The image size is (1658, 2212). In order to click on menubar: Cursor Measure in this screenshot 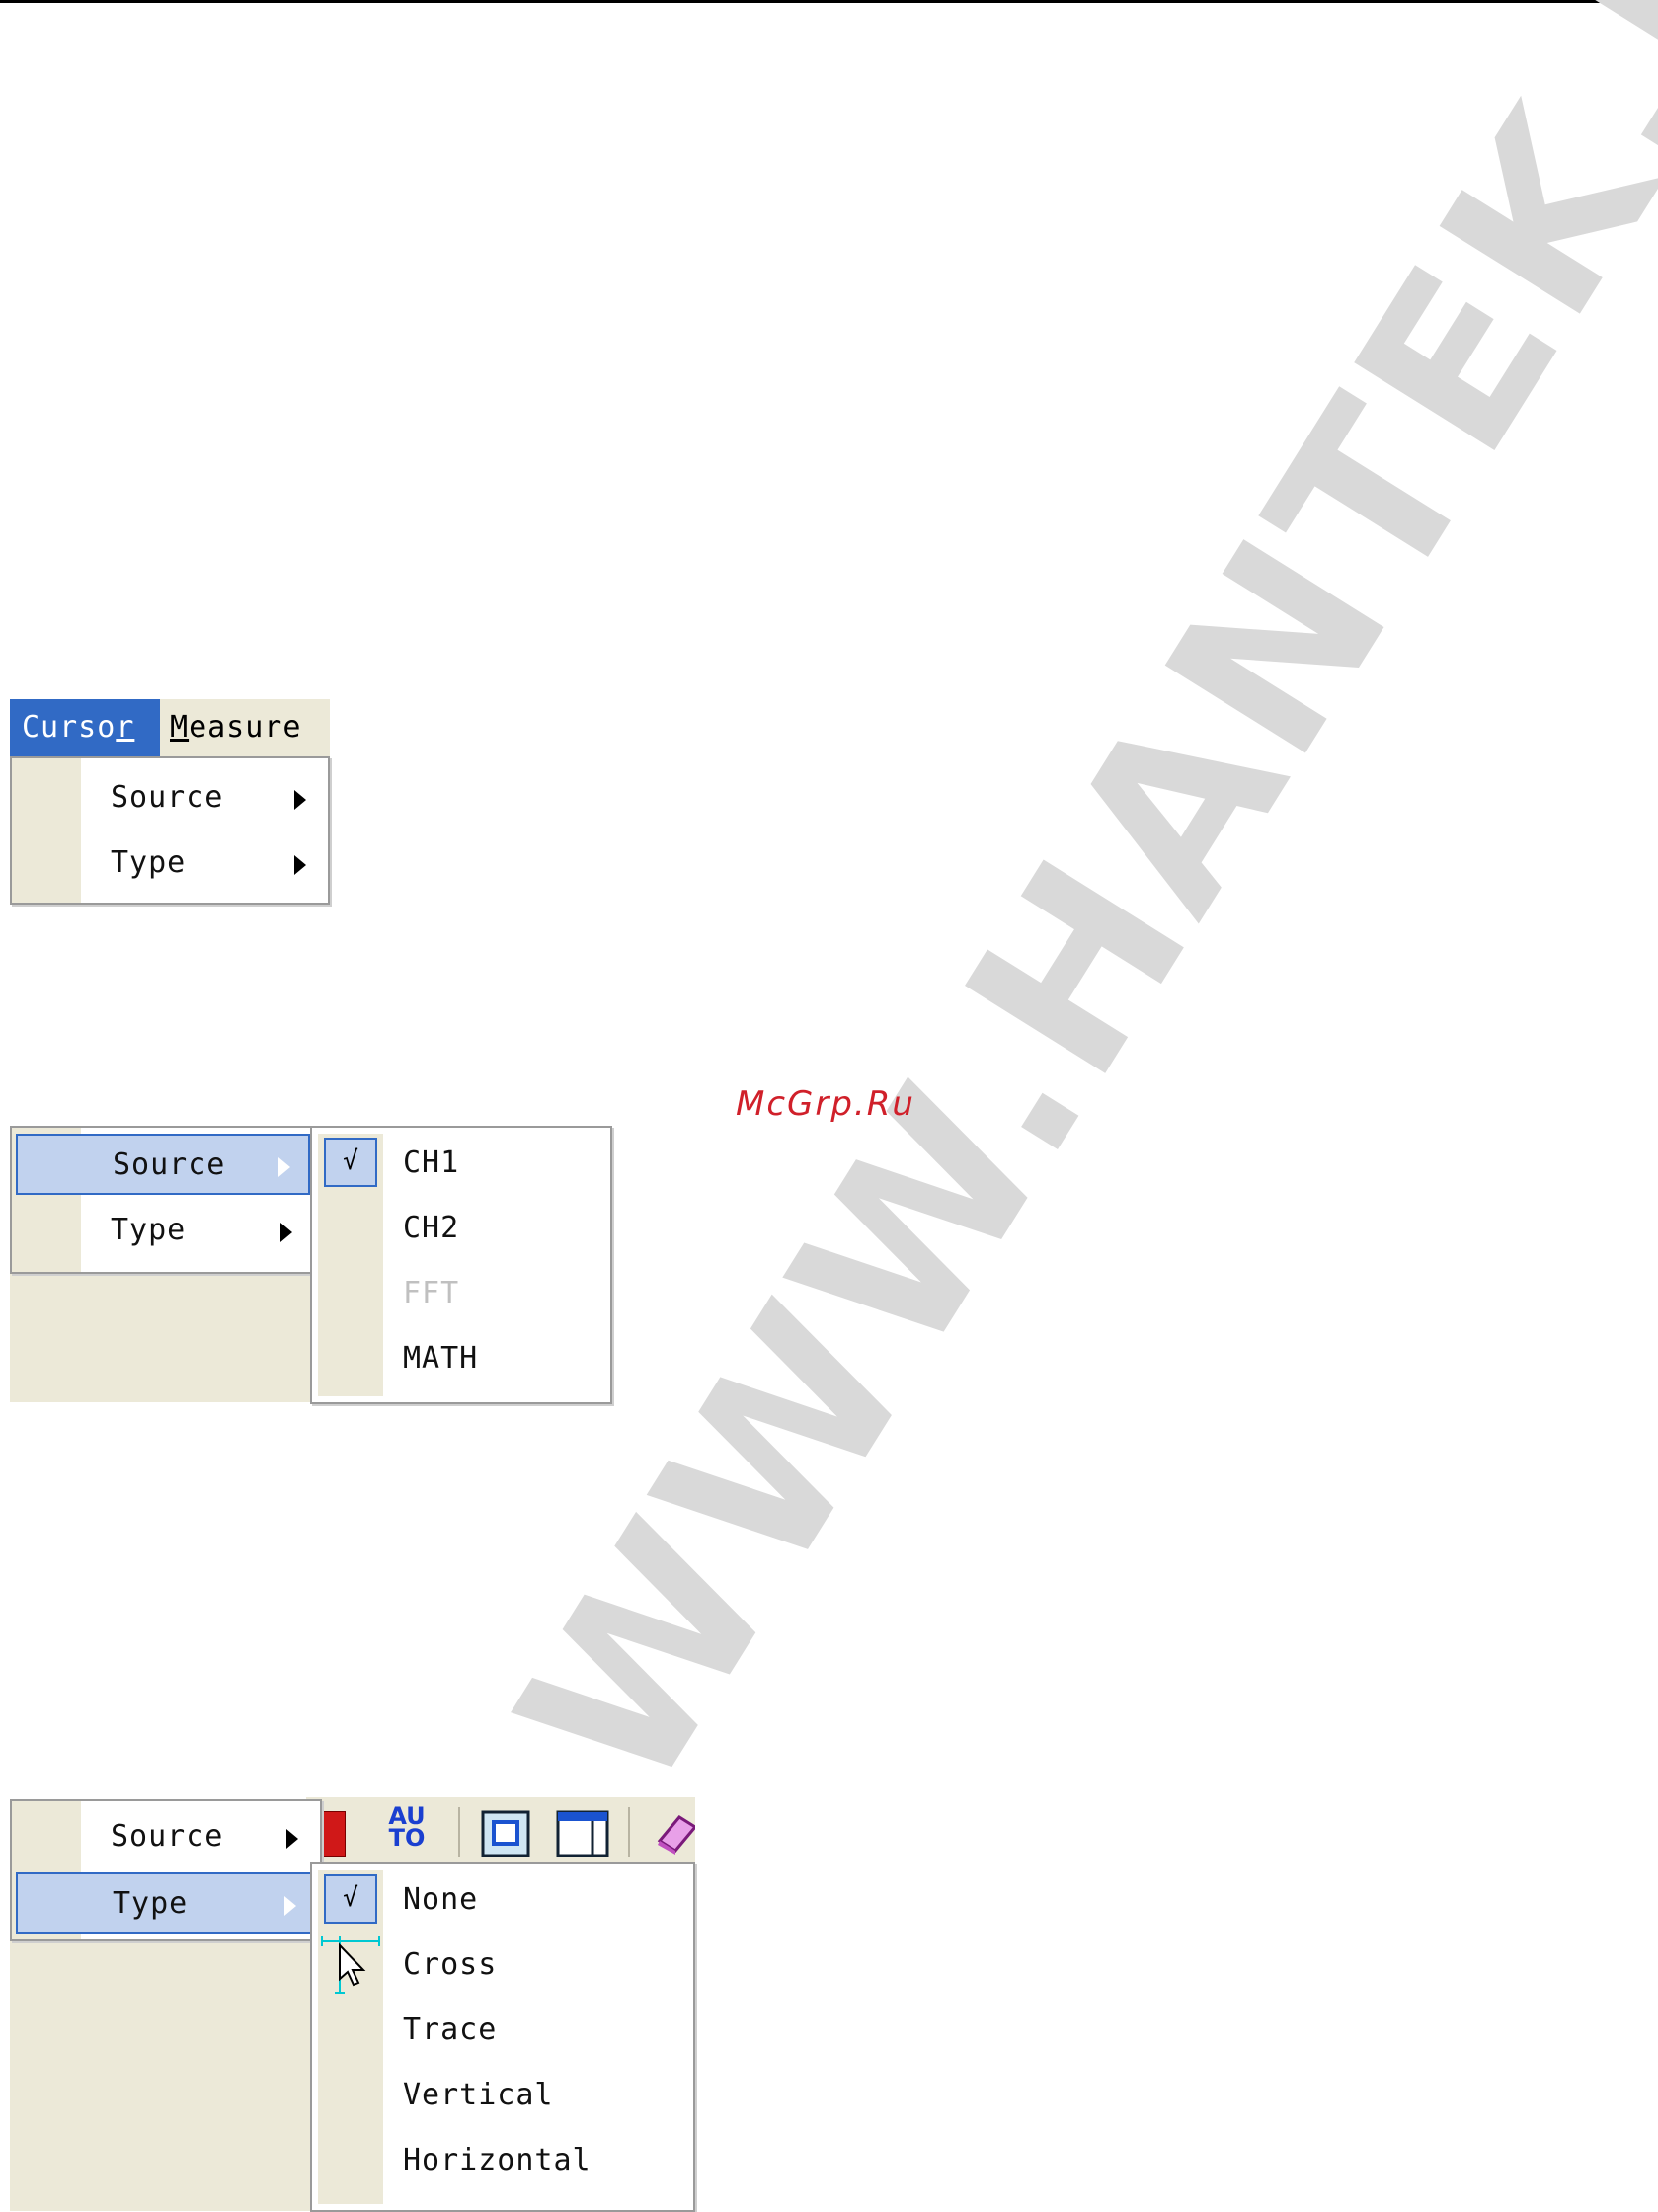, I will do `click(170, 728)`.